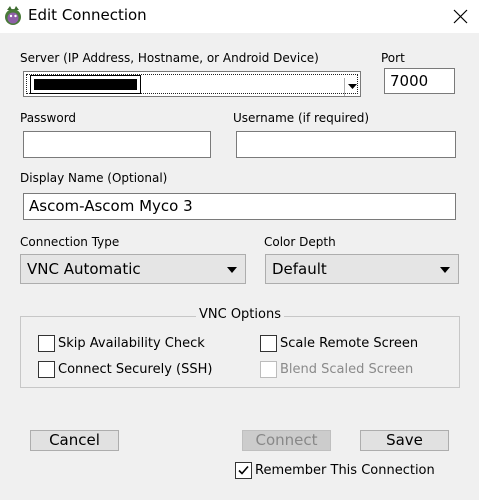  I want to click on skip-availability-checkbox, so click(46, 343).